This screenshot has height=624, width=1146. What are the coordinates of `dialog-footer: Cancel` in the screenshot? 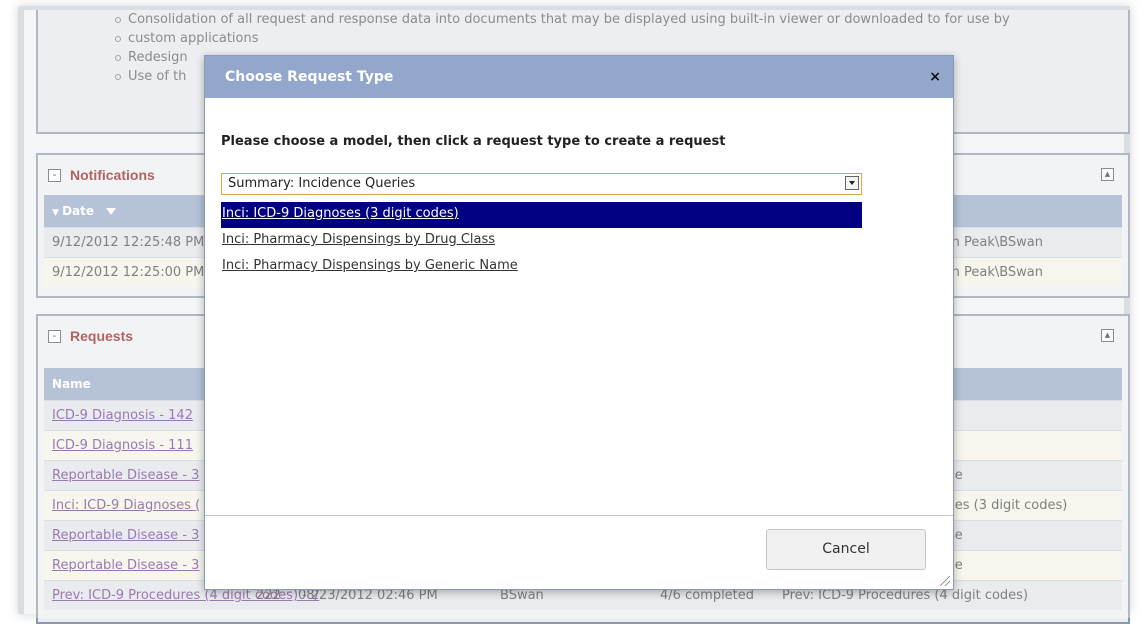 It's located at (579, 552).